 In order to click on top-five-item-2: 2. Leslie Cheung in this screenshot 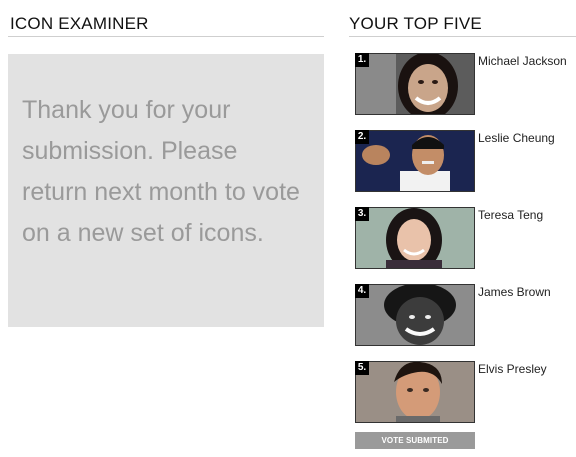, I will do `click(465, 161)`.